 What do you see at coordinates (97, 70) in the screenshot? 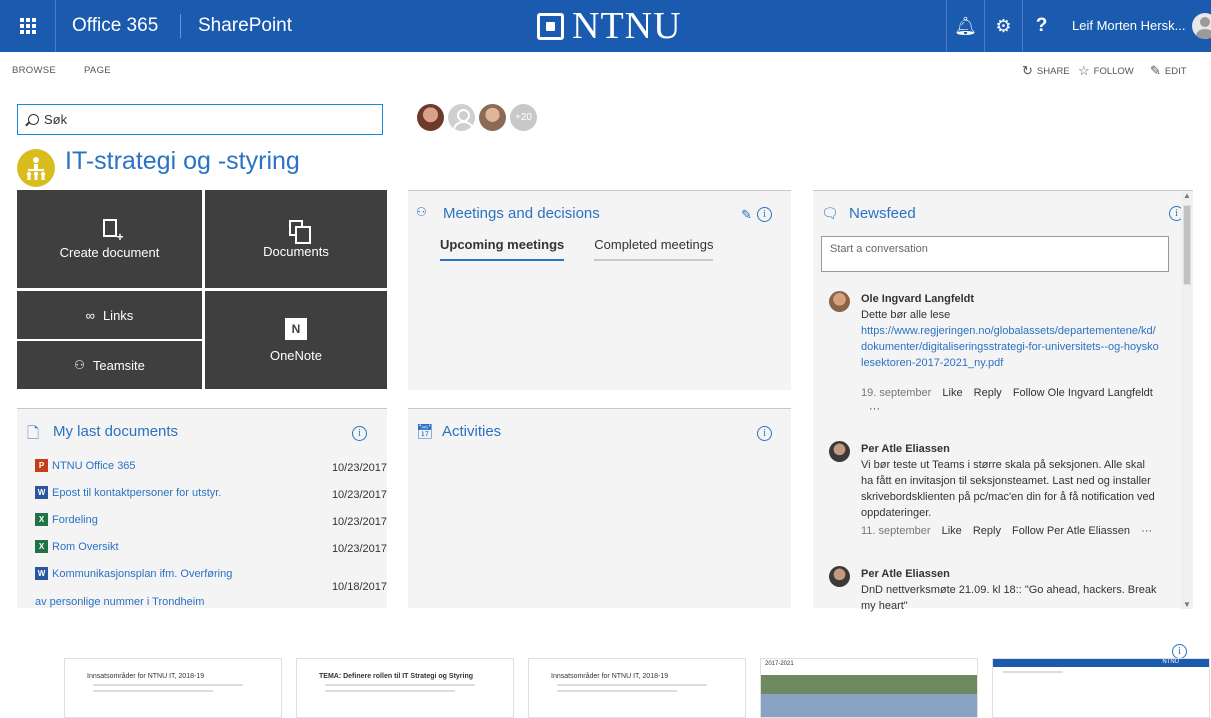
I see `ribbon-tab-page: PAGE` at bounding box center [97, 70].